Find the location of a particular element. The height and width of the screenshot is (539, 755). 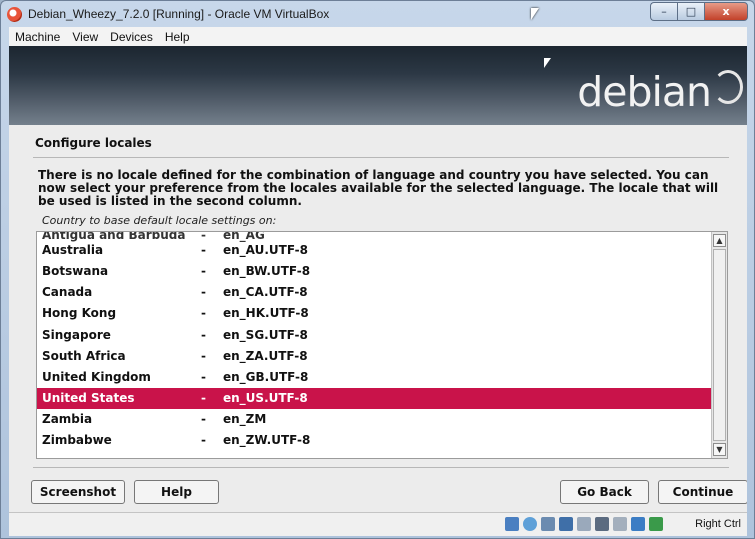

status-icons is located at coordinates (584, 524).